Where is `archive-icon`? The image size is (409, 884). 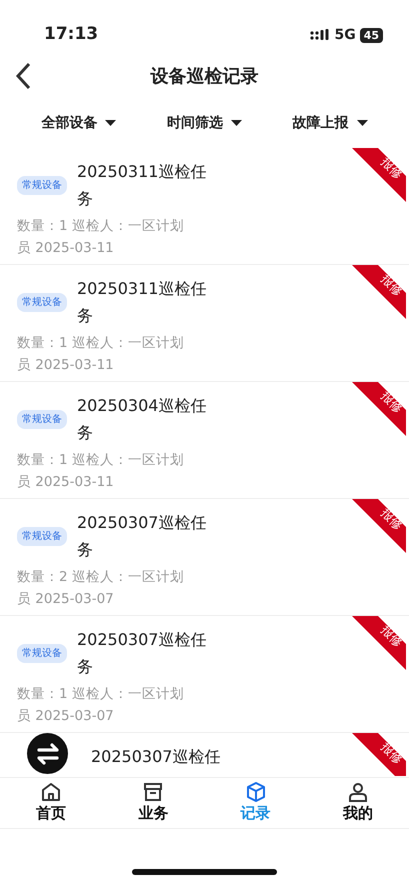
archive-icon is located at coordinates (153, 792).